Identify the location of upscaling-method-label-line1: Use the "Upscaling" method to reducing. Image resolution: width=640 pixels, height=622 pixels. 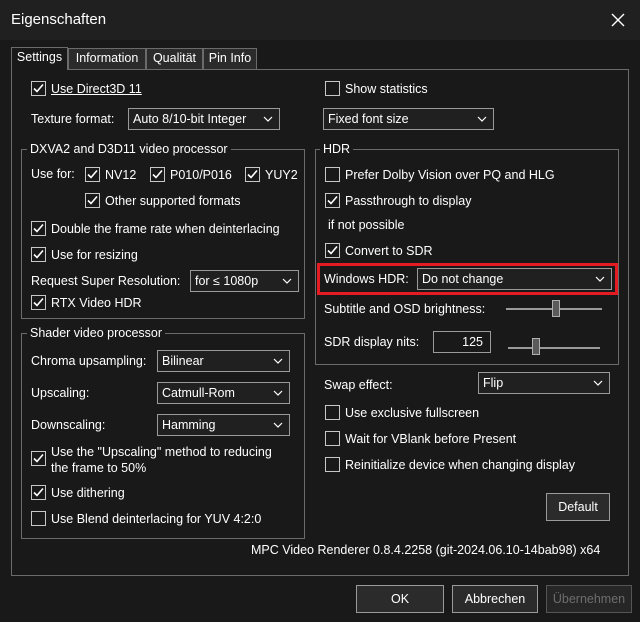
(161, 452).